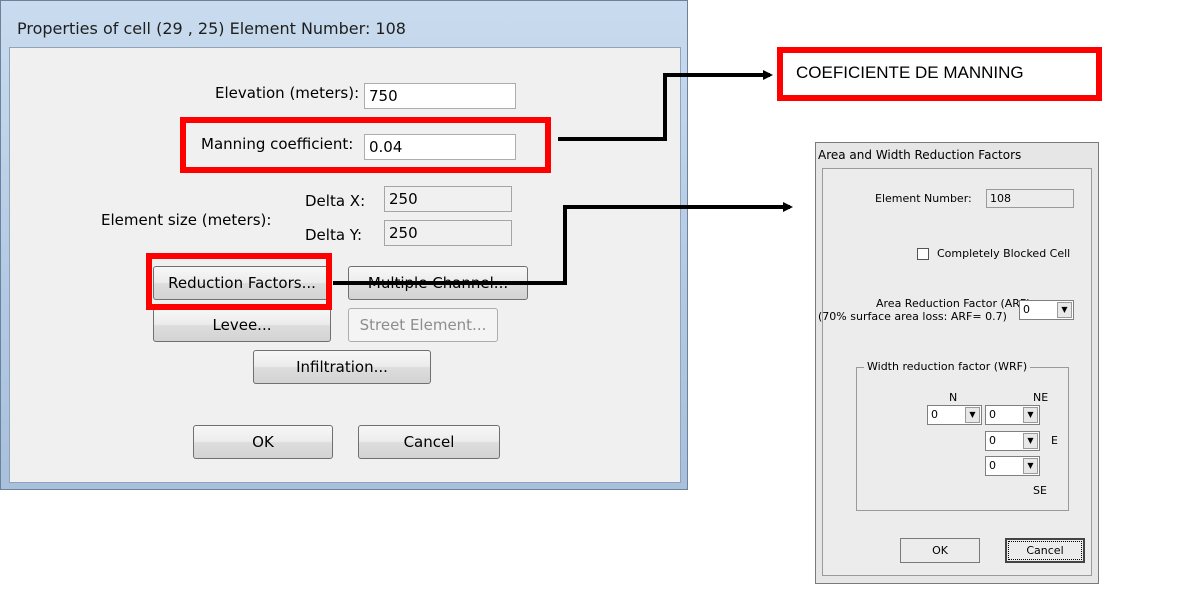 The image size is (1183, 589). Describe the element at coordinates (1026, 309) in the screenshot. I see `arf-select-value: 0` at that location.